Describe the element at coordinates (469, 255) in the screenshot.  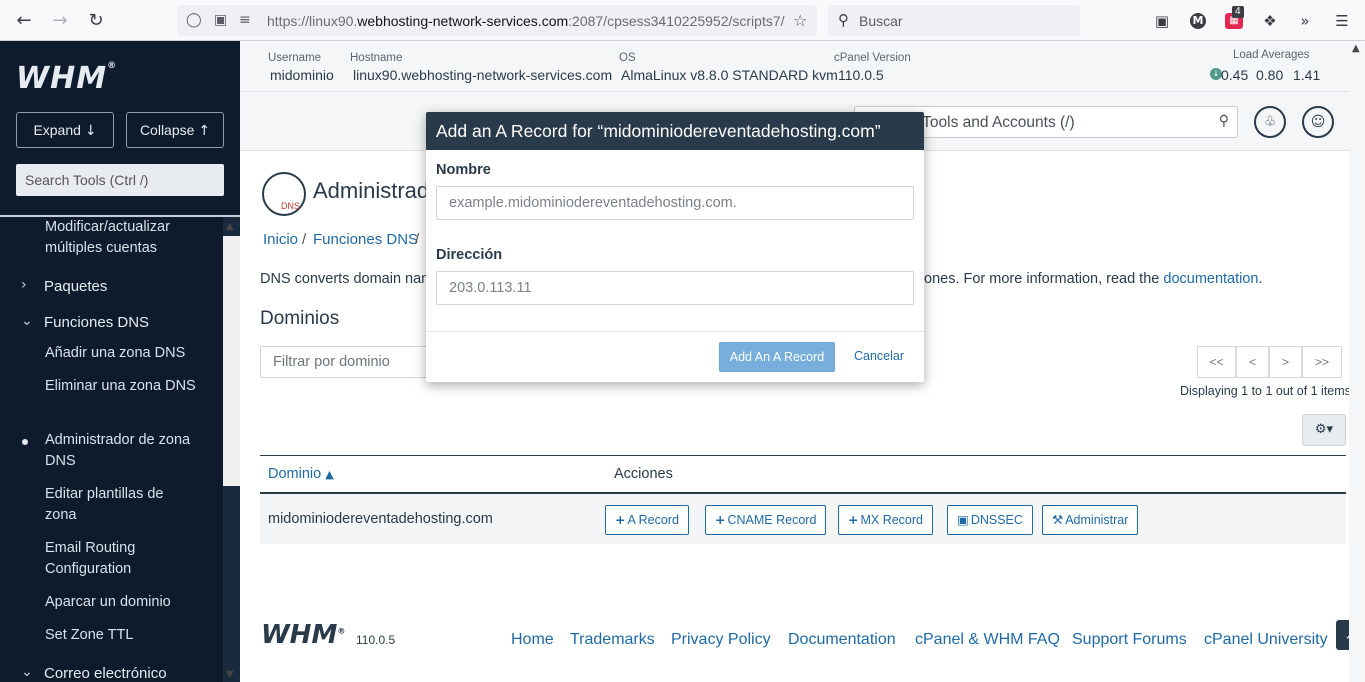
I see `address-field-label: Dirección` at that location.